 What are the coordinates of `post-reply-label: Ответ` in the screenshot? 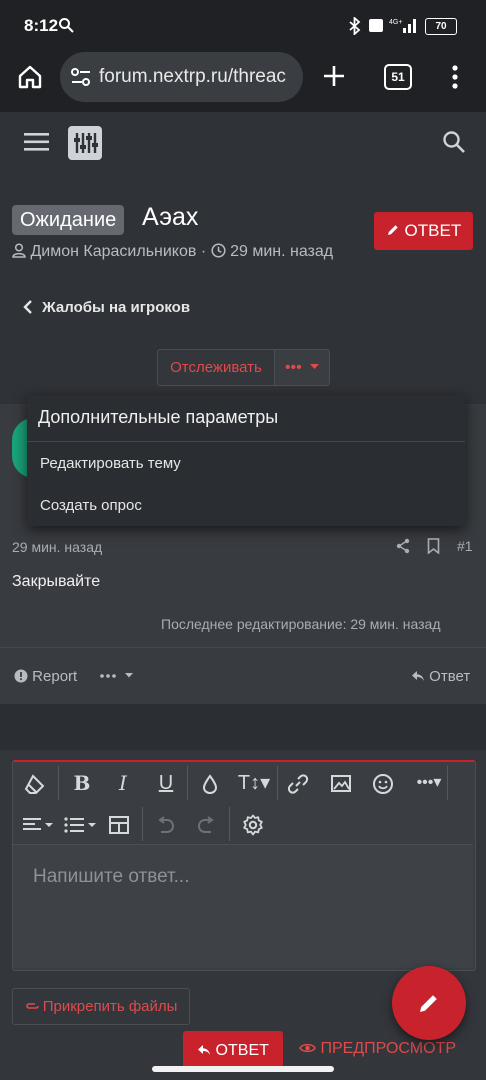 It's located at (450, 676).